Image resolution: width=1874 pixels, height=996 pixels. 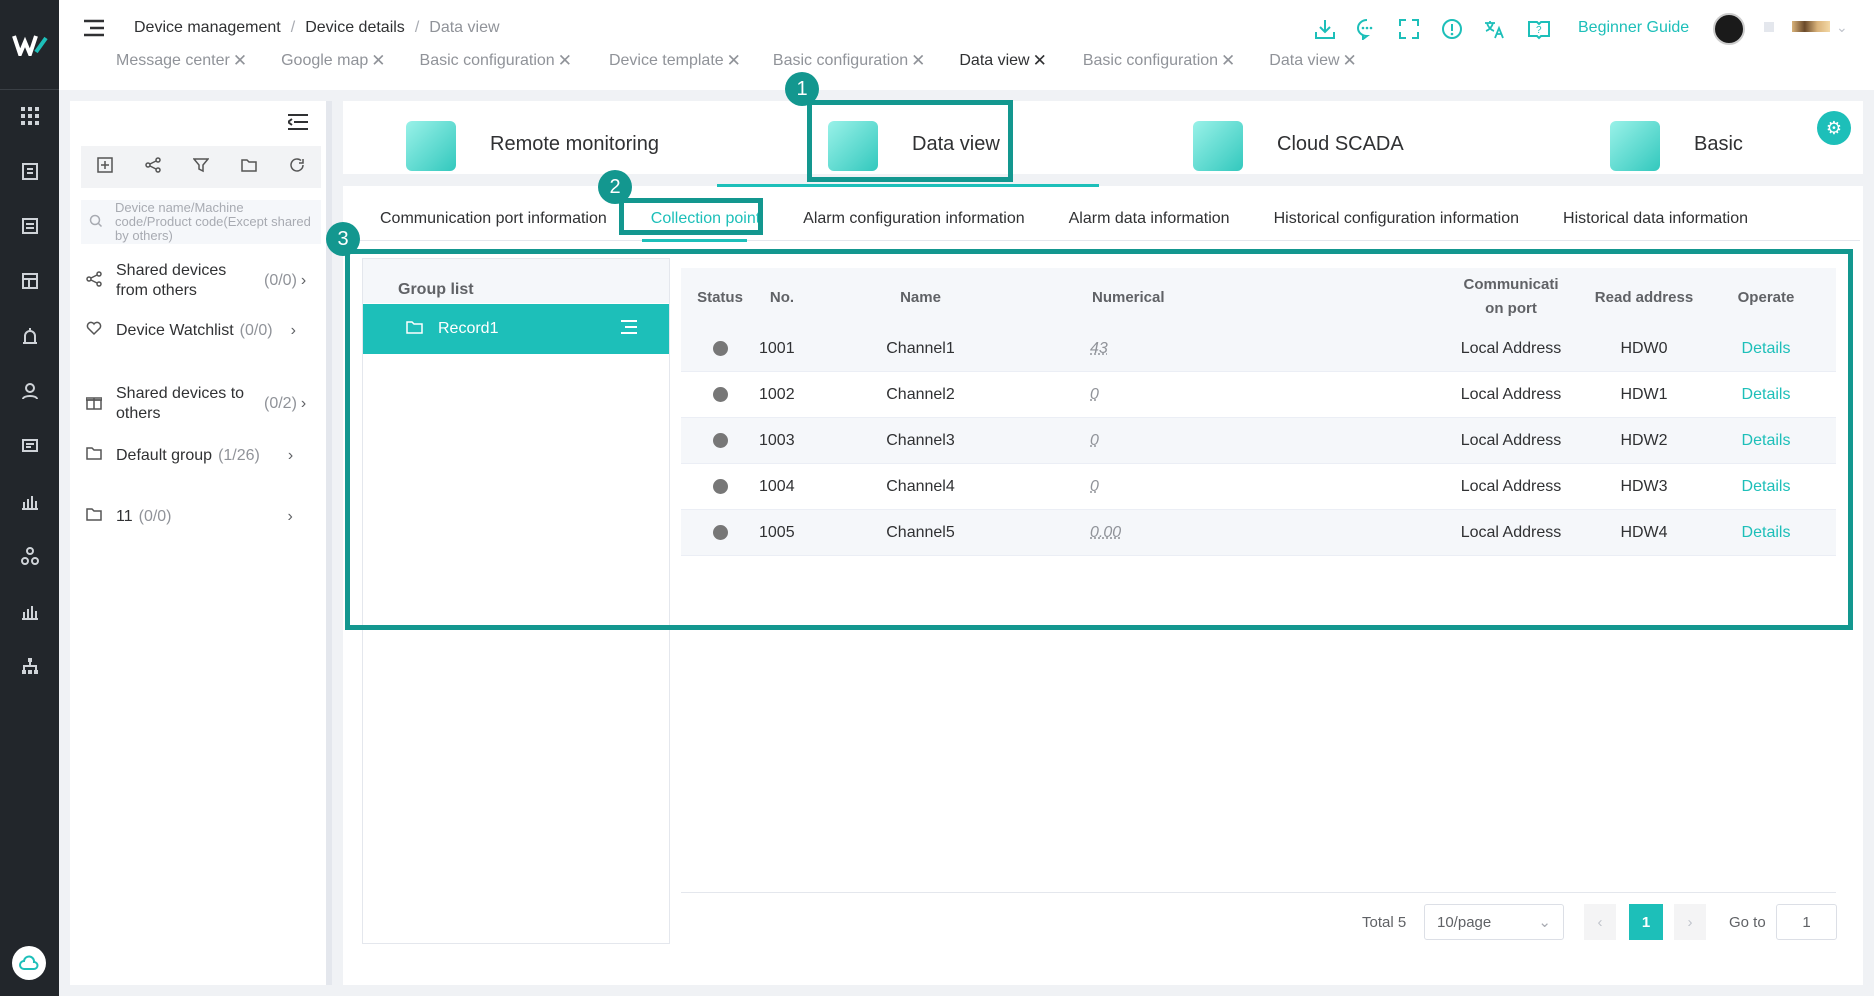 What do you see at coordinates (105, 167) in the screenshot?
I see `add-icon` at bounding box center [105, 167].